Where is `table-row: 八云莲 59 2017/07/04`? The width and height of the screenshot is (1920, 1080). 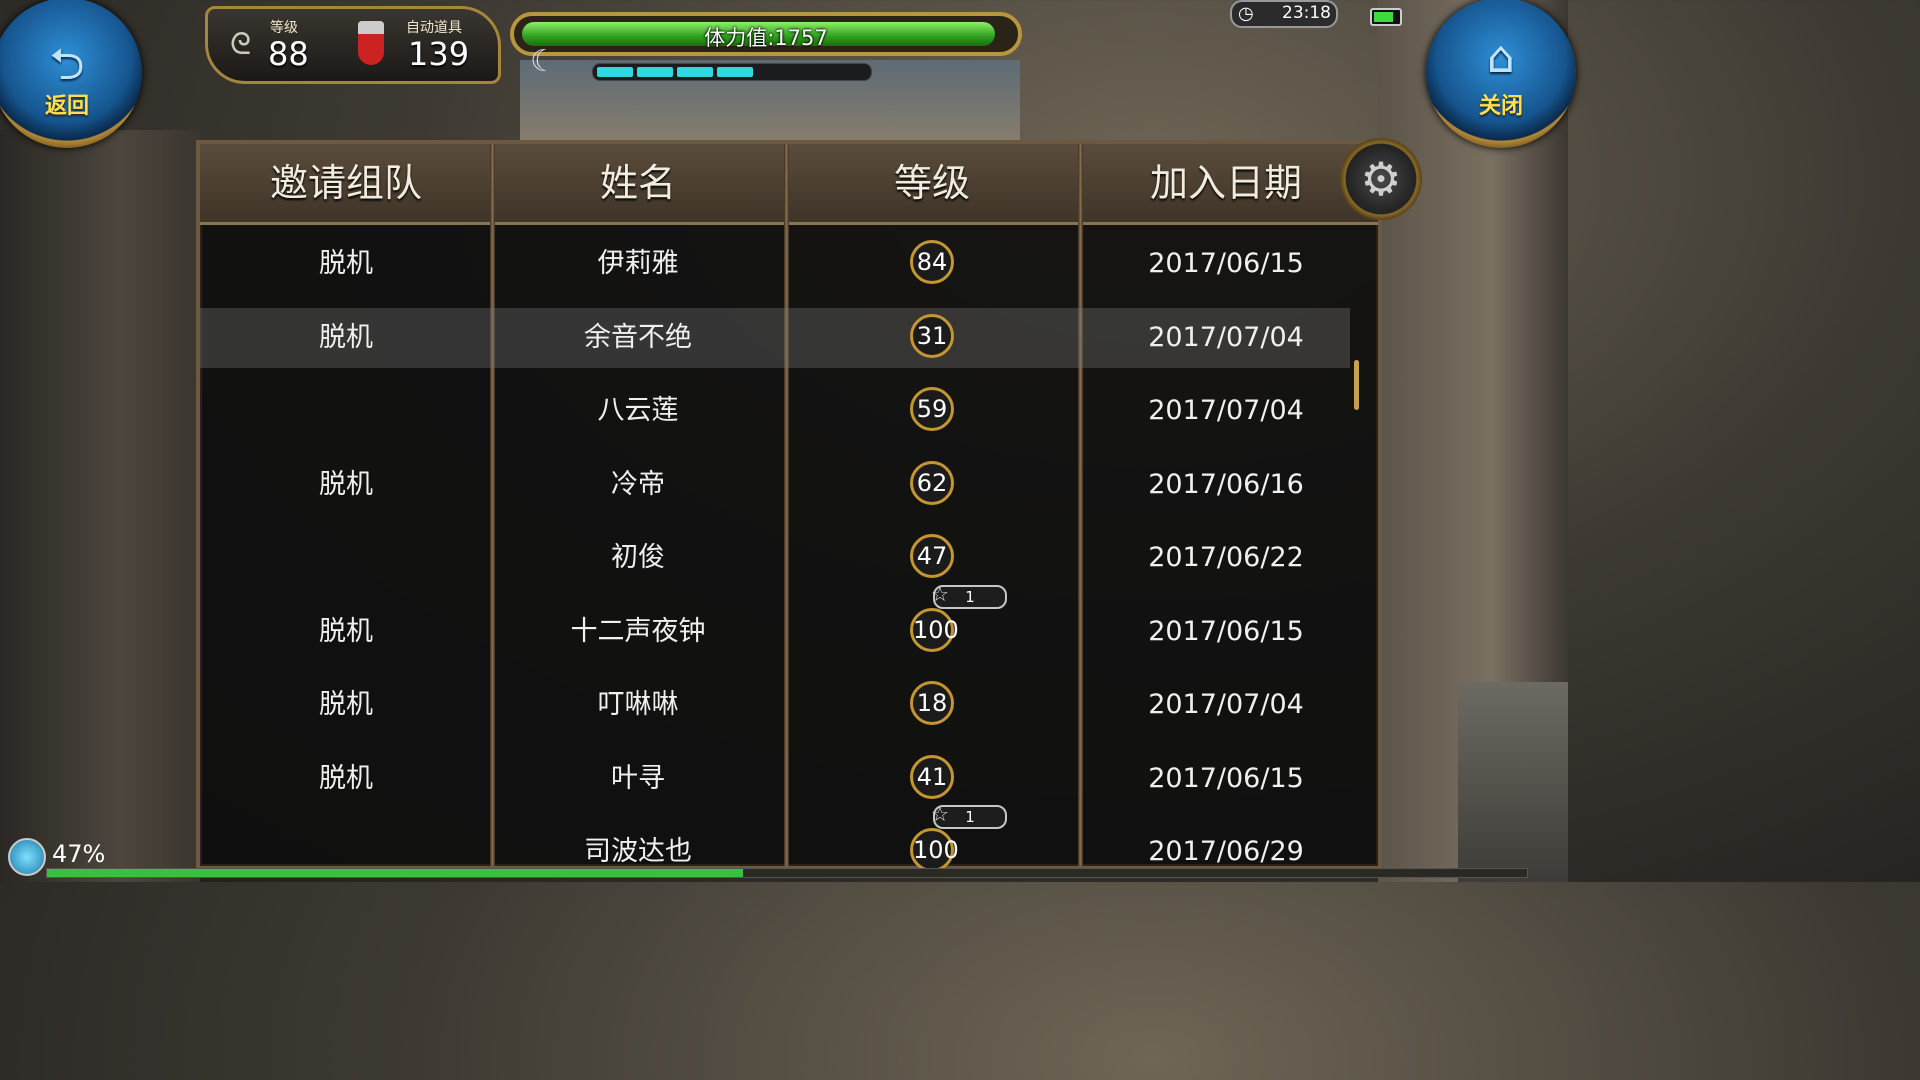 table-row: 八云莲 59 2017/07/04 is located at coordinates (775, 411).